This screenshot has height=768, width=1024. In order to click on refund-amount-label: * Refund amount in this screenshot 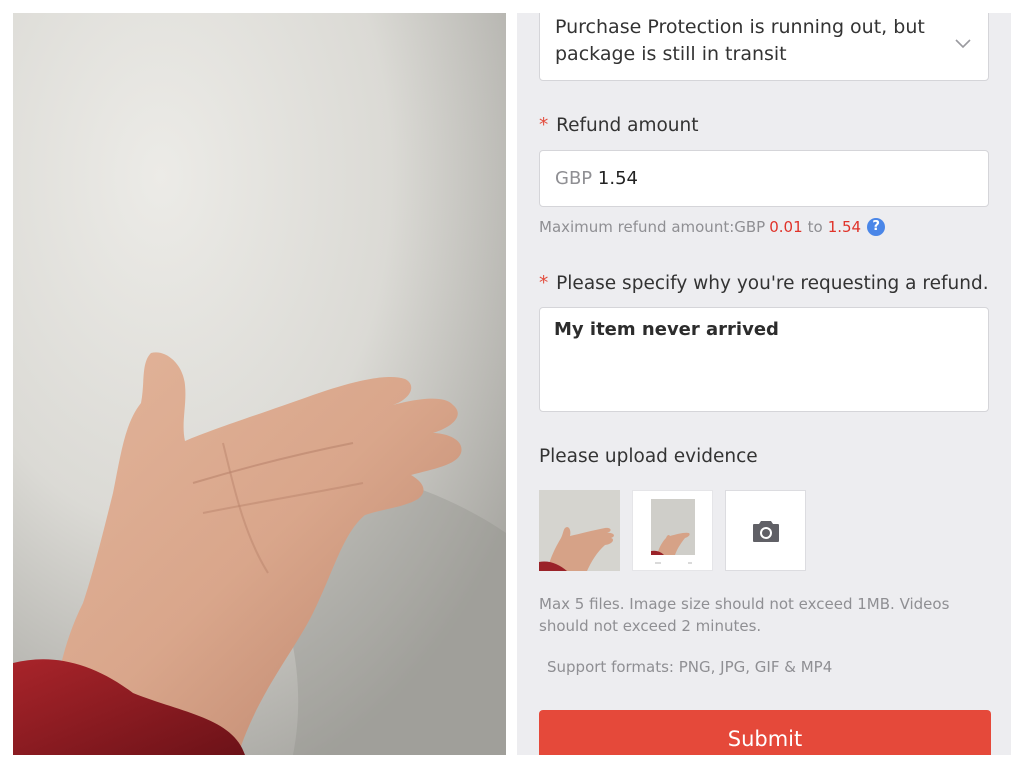, I will do `click(619, 125)`.